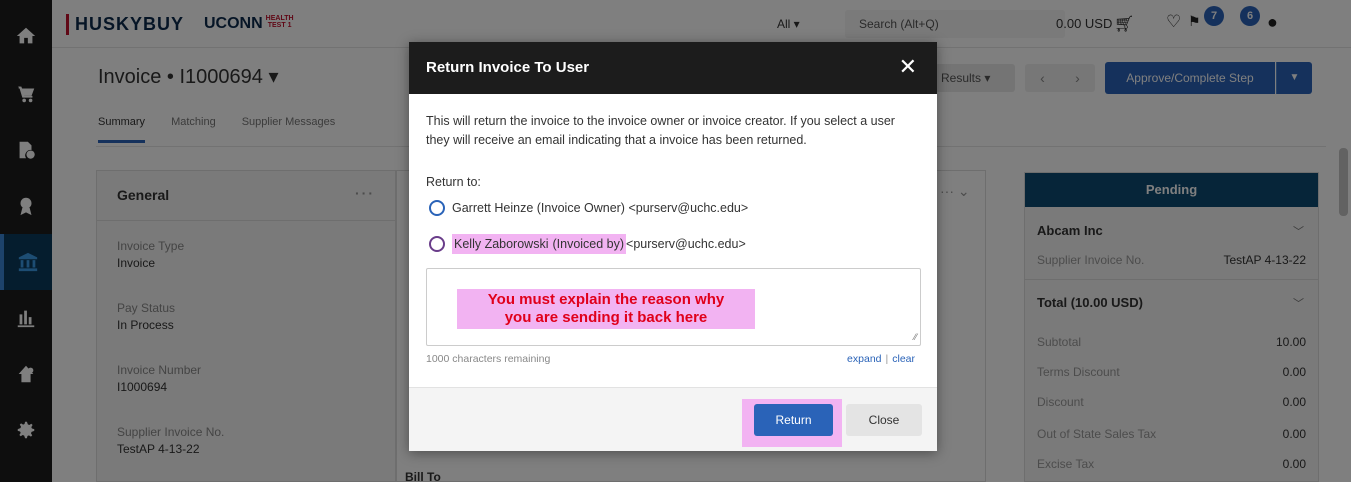 This screenshot has width=1351, height=482. What do you see at coordinates (903, 359) in the screenshot?
I see `clear-link: clear` at bounding box center [903, 359].